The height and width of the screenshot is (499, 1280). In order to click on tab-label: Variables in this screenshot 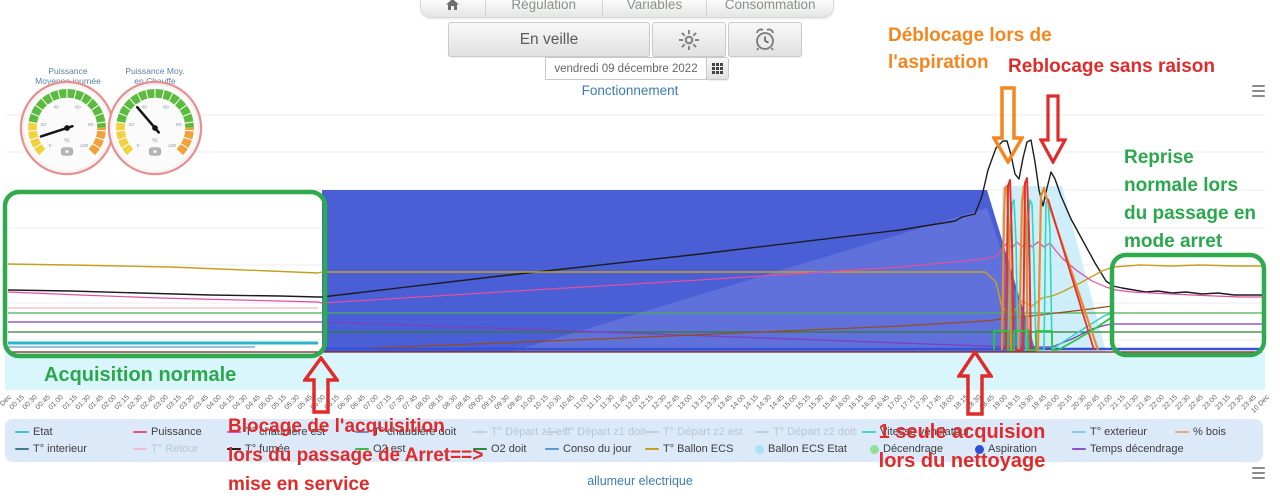, I will do `click(654, 6)`.